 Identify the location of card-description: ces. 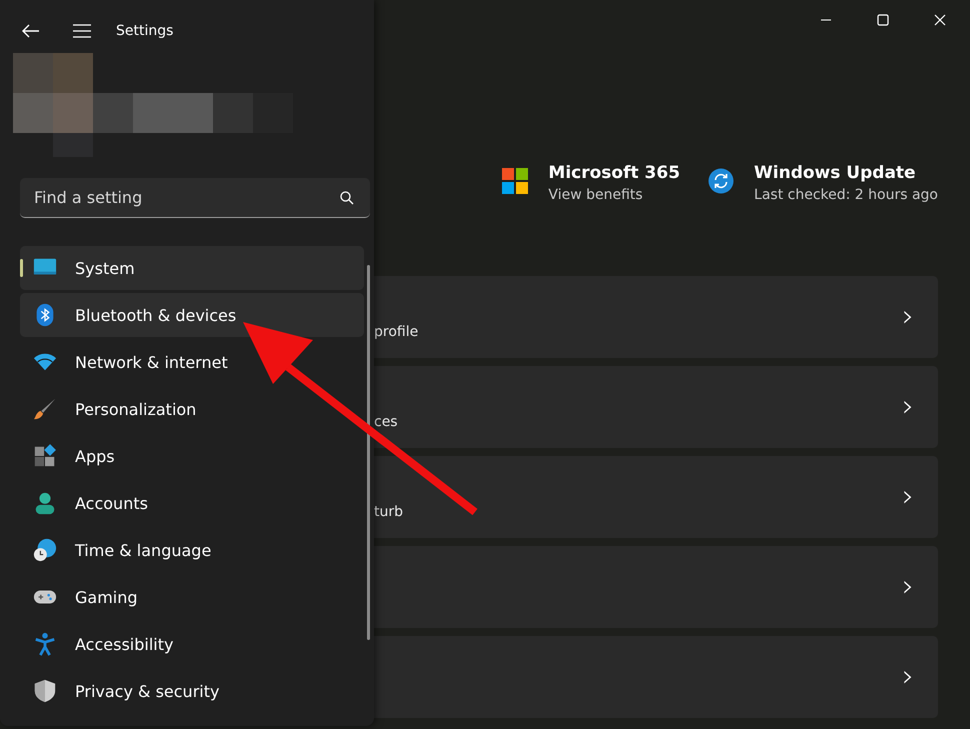
(386, 422).